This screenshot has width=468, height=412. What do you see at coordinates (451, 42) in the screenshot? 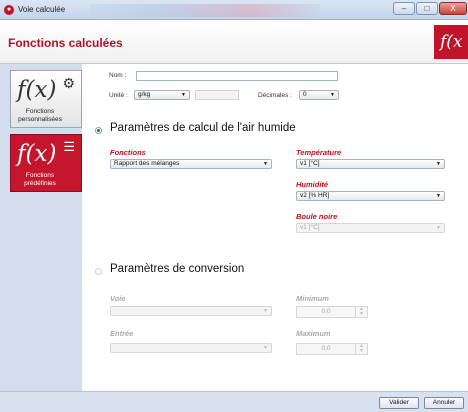
I see `fx-logo: f(x` at bounding box center [451, 42].